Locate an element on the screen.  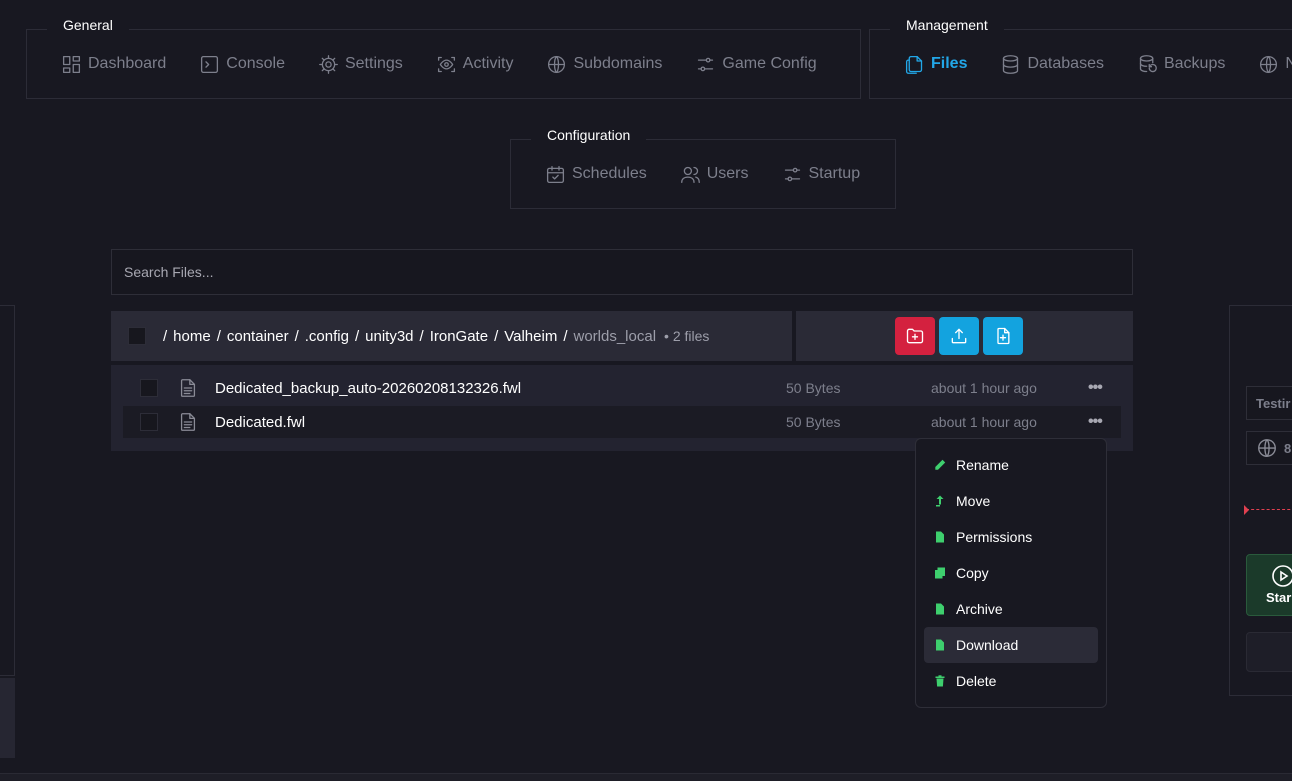
console-icon is located at coordinates (210, 64).